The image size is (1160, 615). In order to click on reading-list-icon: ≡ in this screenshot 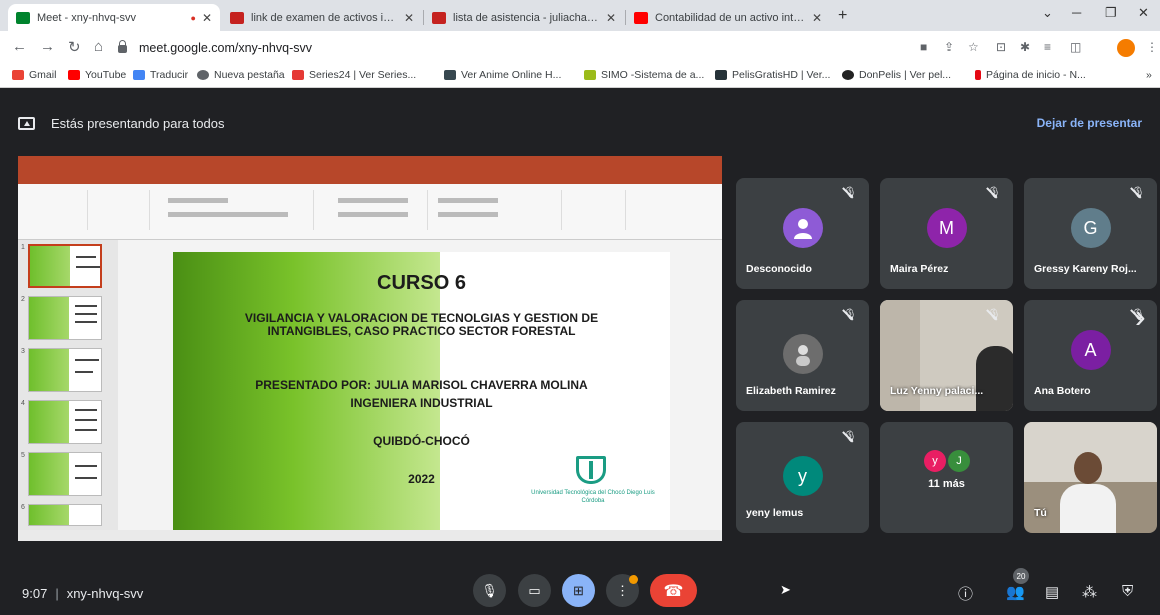, I will do `click(1047, 47)`.